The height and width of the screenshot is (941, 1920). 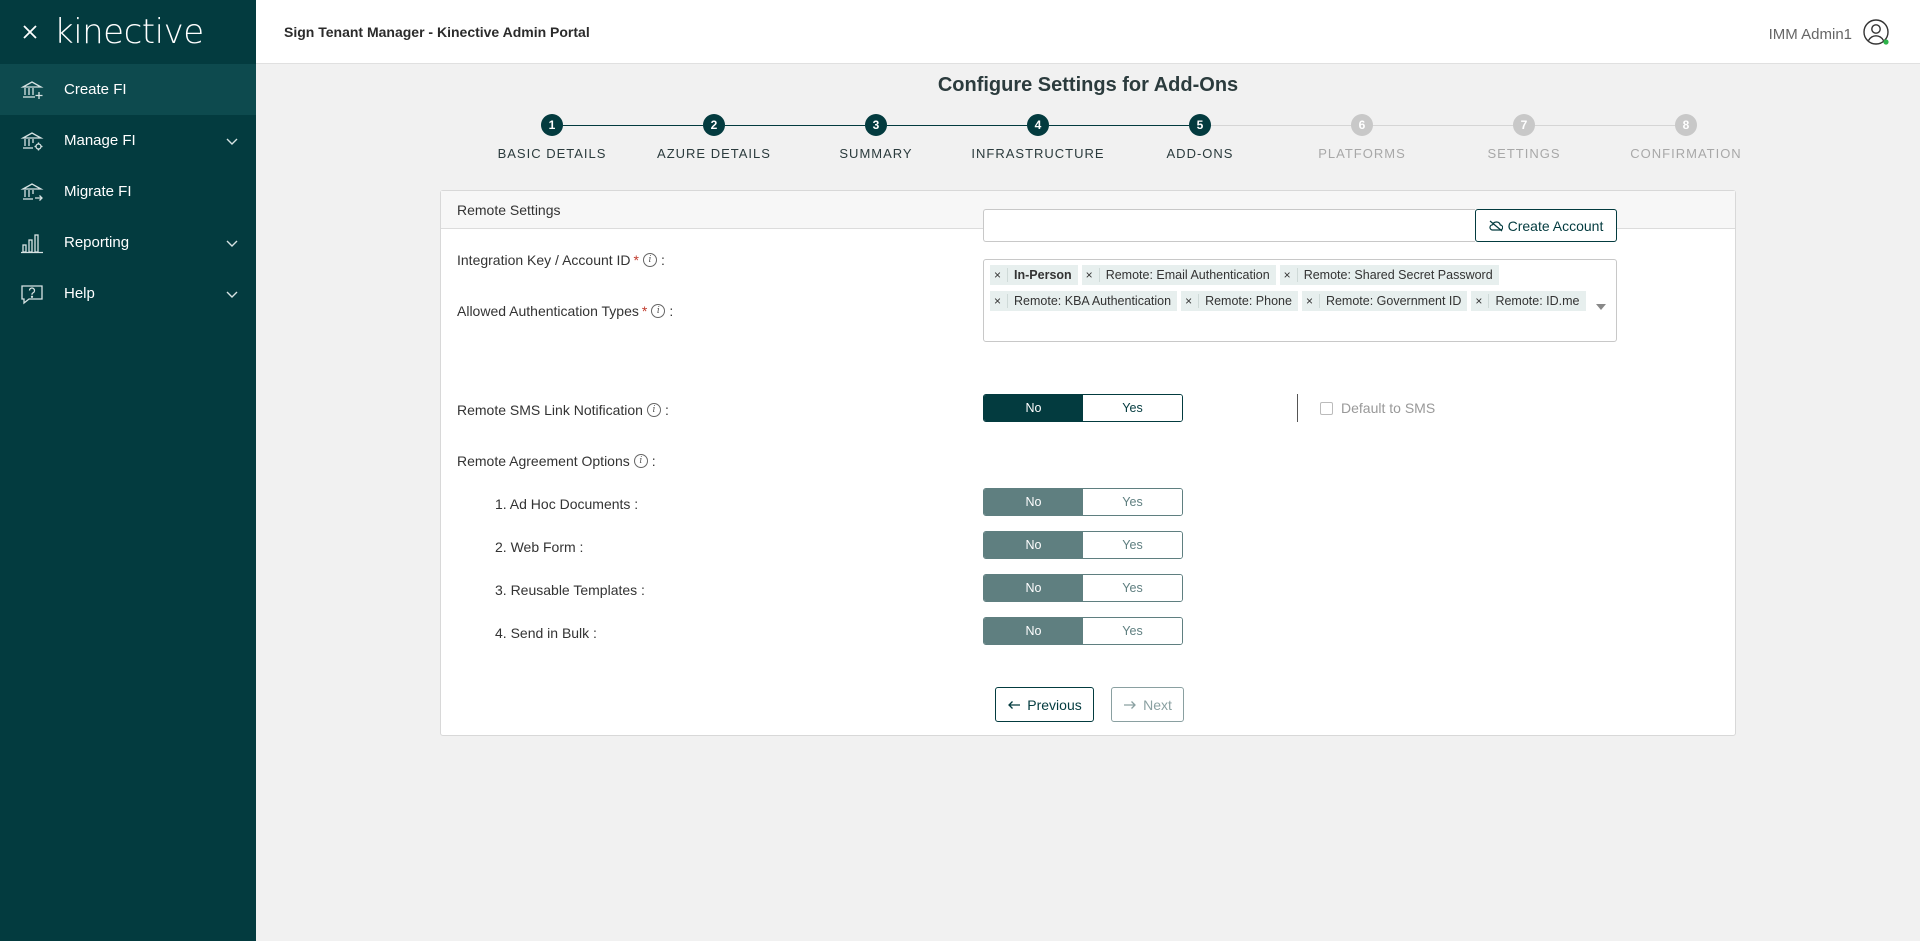 What do you see at coordinates (1326, 408) in the screenshot?
I see `checkbox-box` at bounding box center [1326, 408].